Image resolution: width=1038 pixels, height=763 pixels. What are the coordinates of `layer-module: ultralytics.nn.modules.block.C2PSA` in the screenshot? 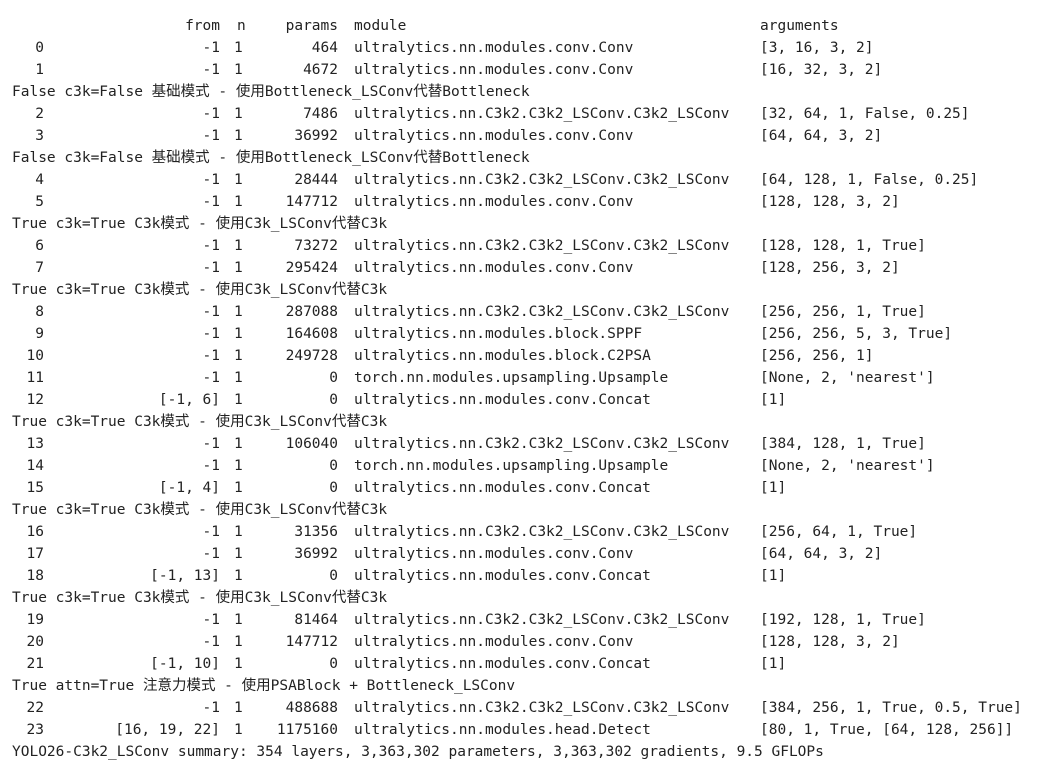 It's located at (502, 356).